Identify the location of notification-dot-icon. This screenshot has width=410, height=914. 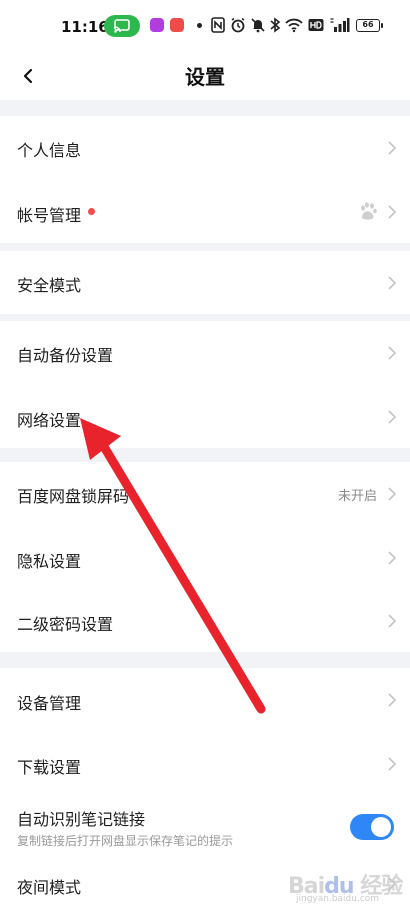
(199, 25).